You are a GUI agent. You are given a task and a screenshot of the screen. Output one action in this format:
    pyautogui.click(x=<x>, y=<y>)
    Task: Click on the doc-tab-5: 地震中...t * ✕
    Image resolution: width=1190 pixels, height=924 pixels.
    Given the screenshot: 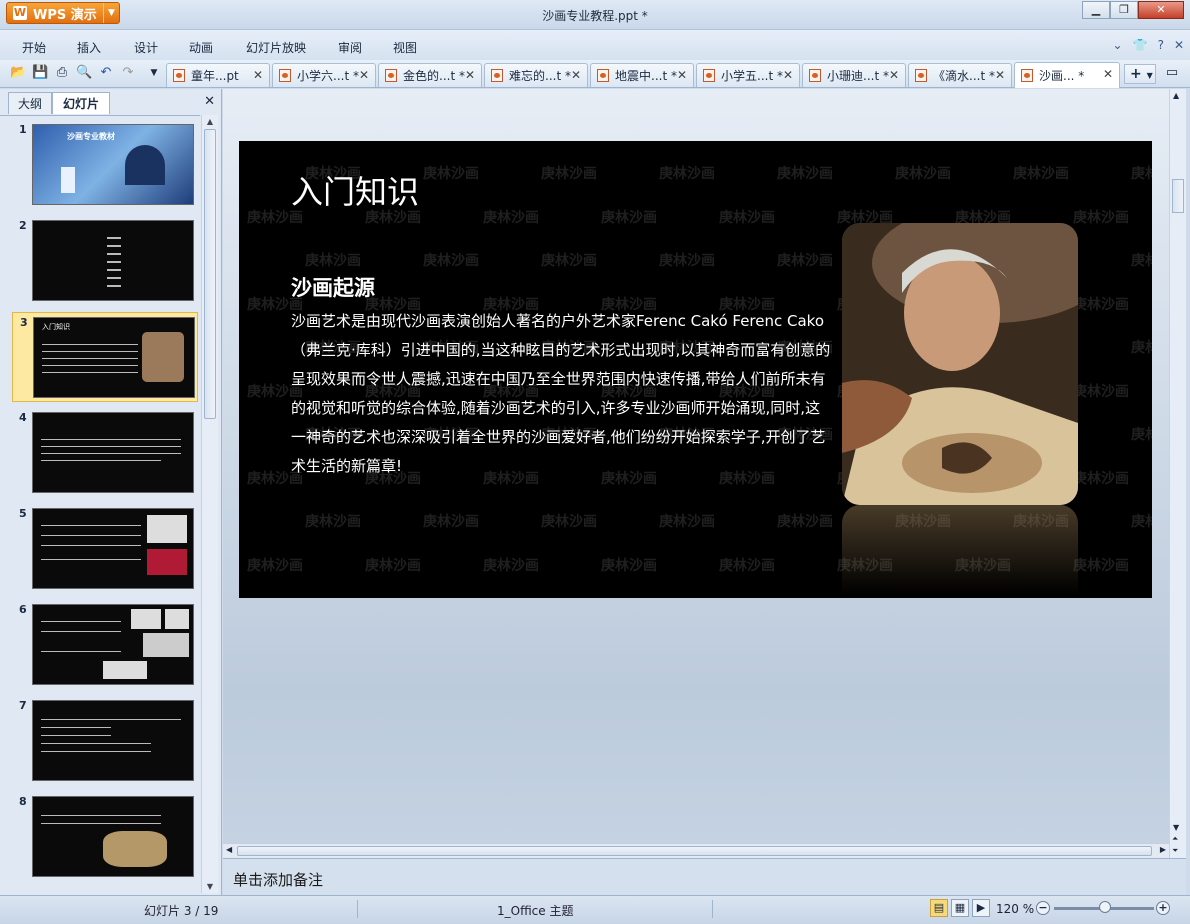 What is the action you would take?
    pyautogui.click(x=642, y=75)
    